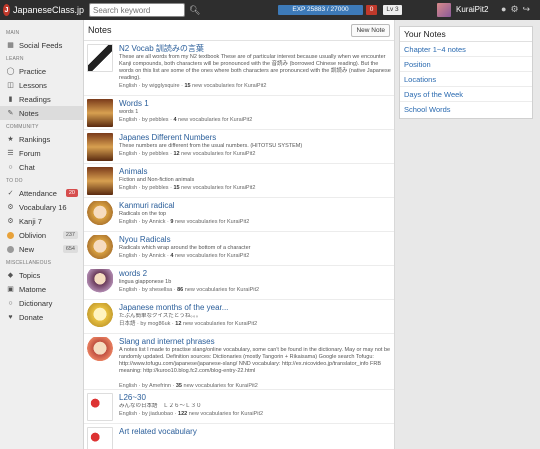 The image size is (540, 449). Describe the element at coordinates (41, 71) in the screenshot. I see `sidebar-item-practice: ◯ Practice` at that location.